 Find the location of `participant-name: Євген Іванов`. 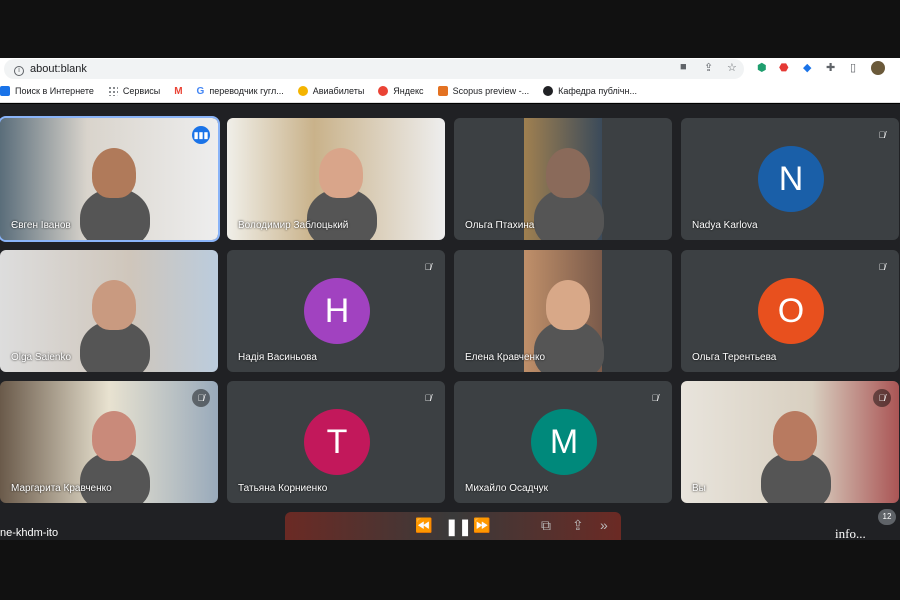

participant-name: Євген Іванов is located at coordinates (41, 225).